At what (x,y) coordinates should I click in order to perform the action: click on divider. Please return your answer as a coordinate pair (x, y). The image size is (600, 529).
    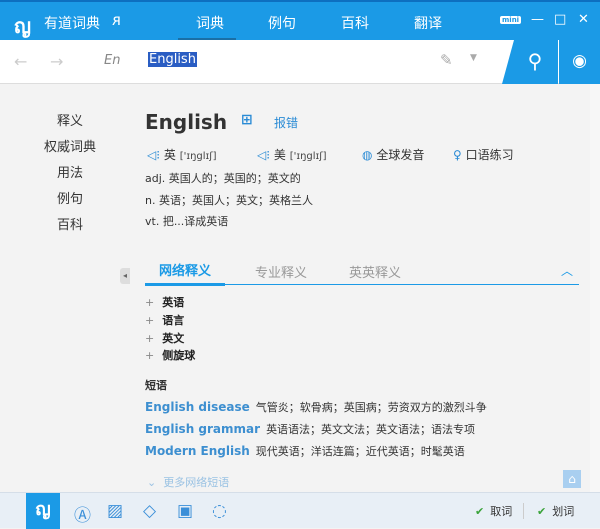
    Looking at the image, I should click on (523, 511).